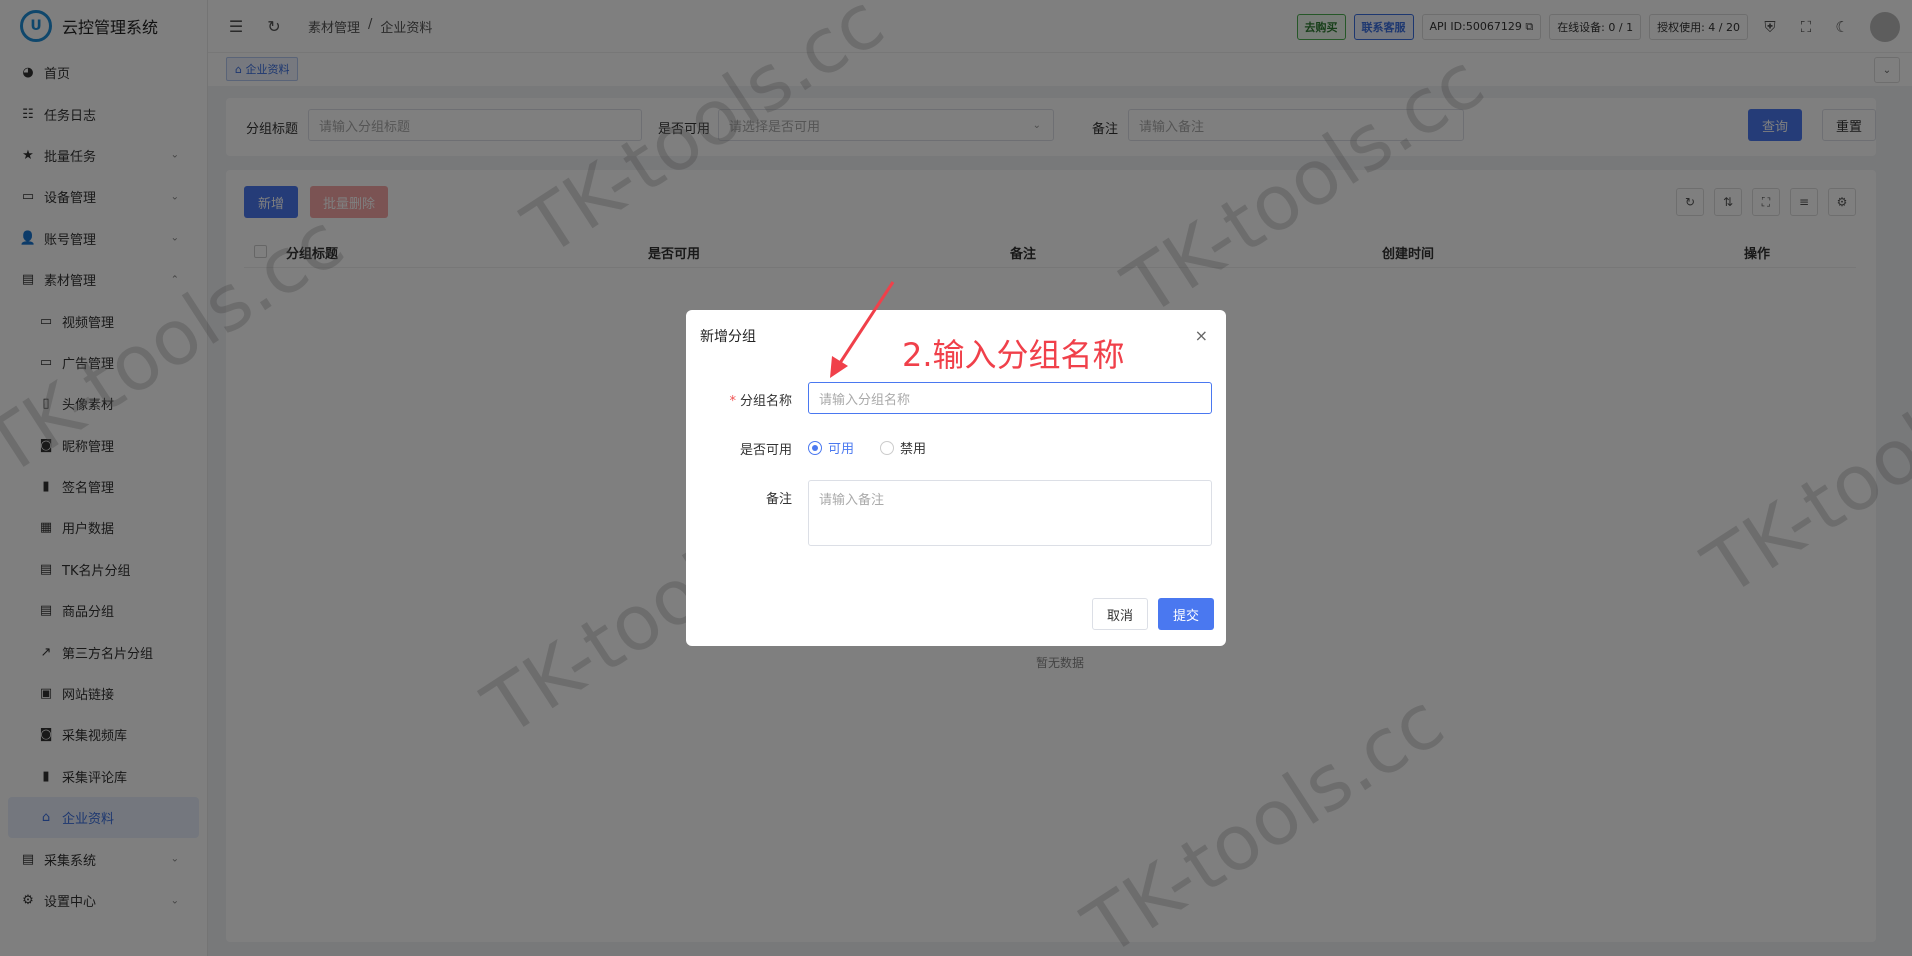 This screenshot has width=1912, height=956. What do you see at coordinates (867, 447) in the screenshot?
I see `available-radio-group: 可用 禁用` at bounding box center [867, 447].